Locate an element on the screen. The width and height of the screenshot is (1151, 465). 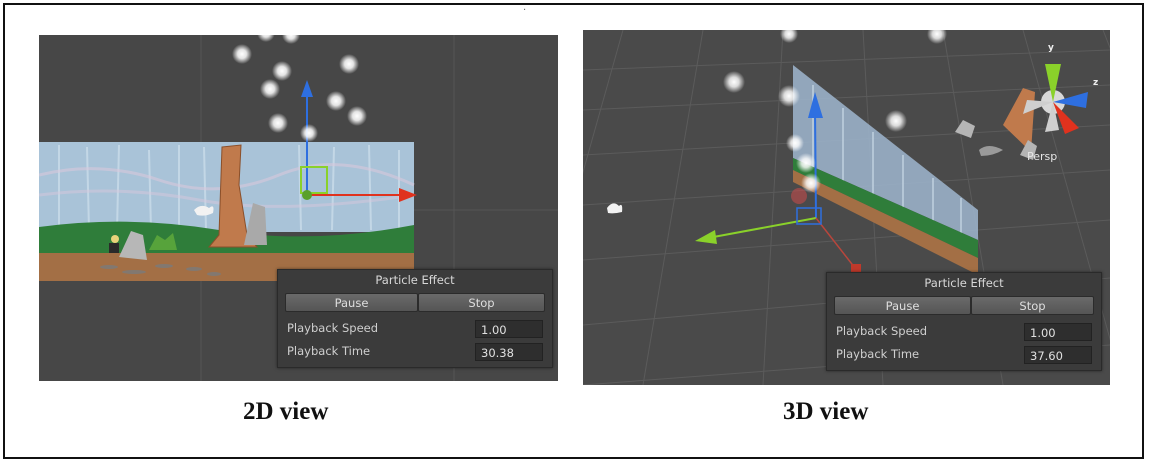
caption-3d: 3D view is located at coordinates (826, 411).